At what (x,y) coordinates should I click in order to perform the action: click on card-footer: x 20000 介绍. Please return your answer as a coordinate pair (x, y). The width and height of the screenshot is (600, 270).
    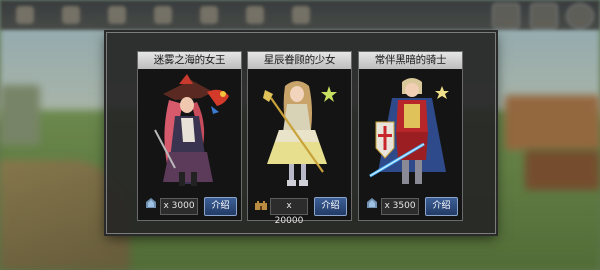
    Looking at the image, I should click on (299, 209).